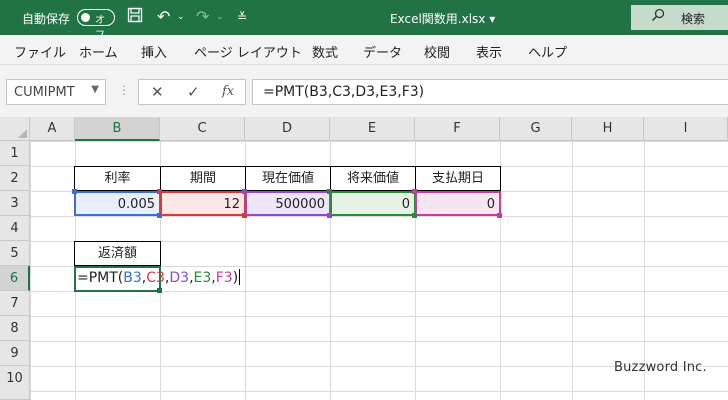  Describe the element at coordinates (155, 278) in the screenshot. I see `formula-ref-c3: C3` at that location.